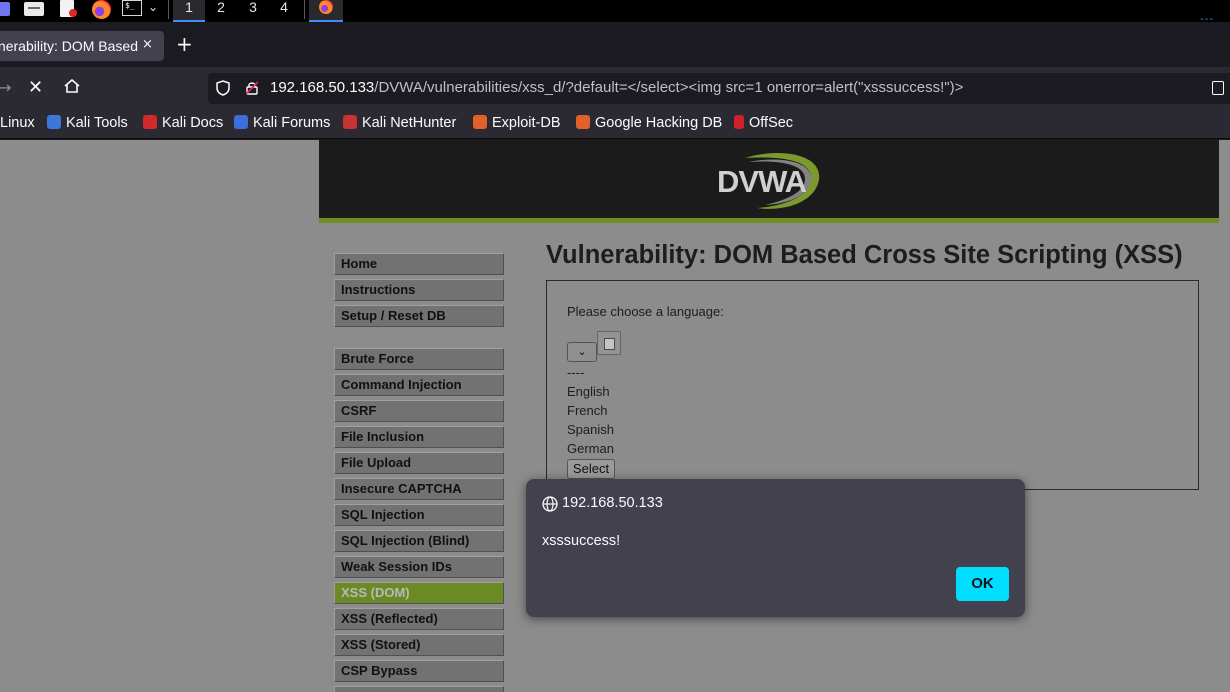 Image resolution: width=1230 pixels, height=692 pixels. I want to click on workspace-3: 3, so click(253, 11).